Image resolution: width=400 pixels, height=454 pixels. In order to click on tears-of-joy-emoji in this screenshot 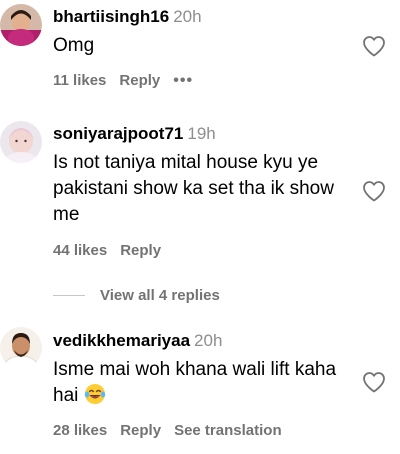, I will do `click(94, 394)`.